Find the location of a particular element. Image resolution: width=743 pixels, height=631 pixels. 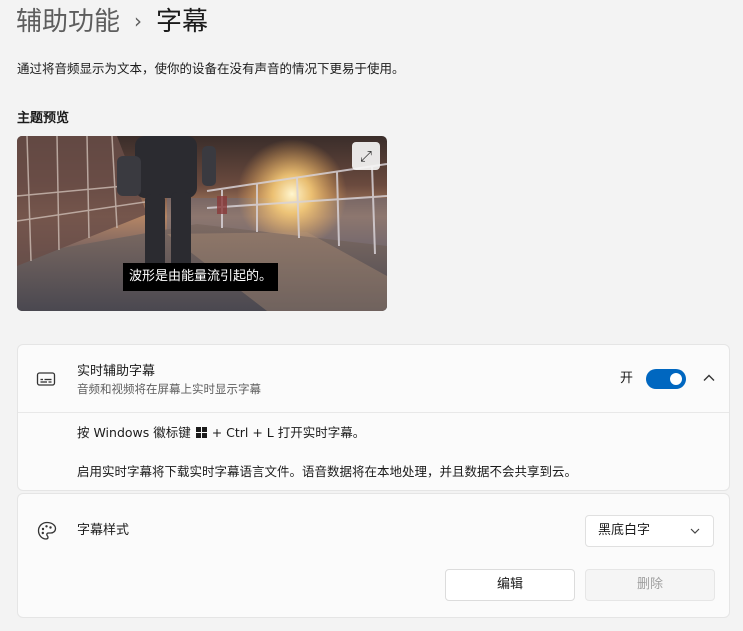

chevron-down-icon is located at coordinates (695, 531).